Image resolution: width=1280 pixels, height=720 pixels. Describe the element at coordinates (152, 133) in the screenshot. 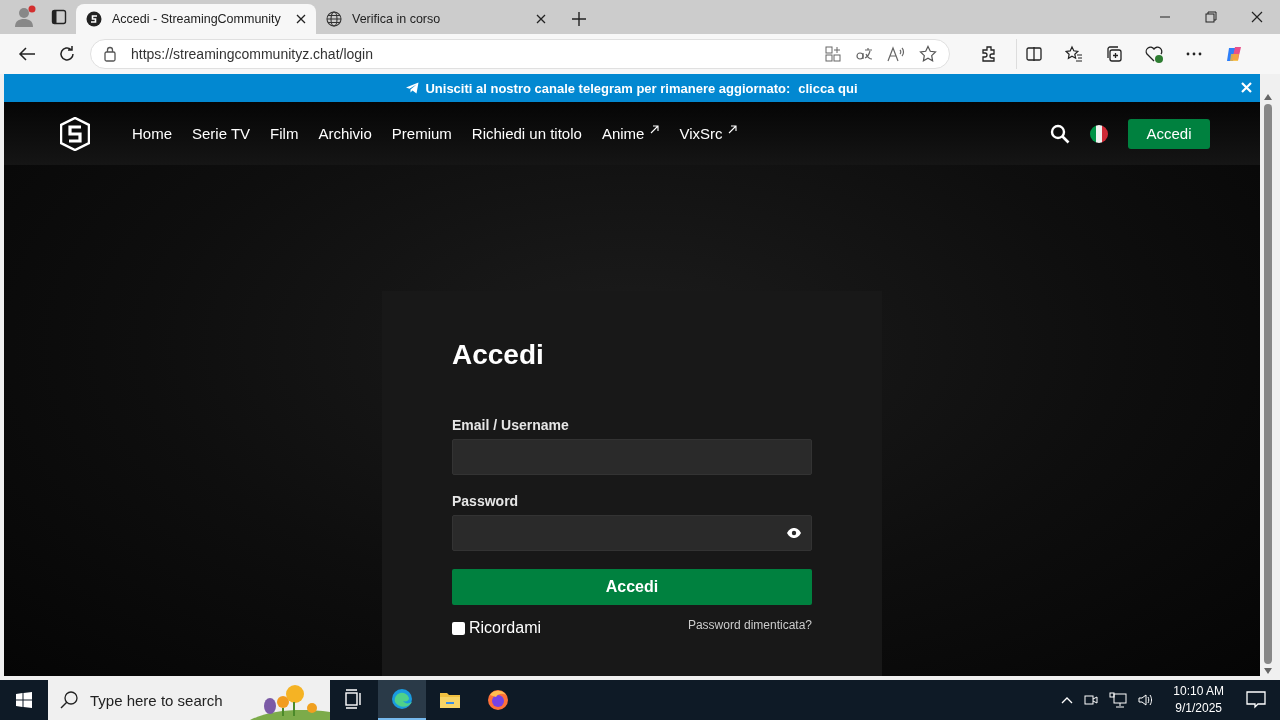

I see `nav-link: Home` at that location.